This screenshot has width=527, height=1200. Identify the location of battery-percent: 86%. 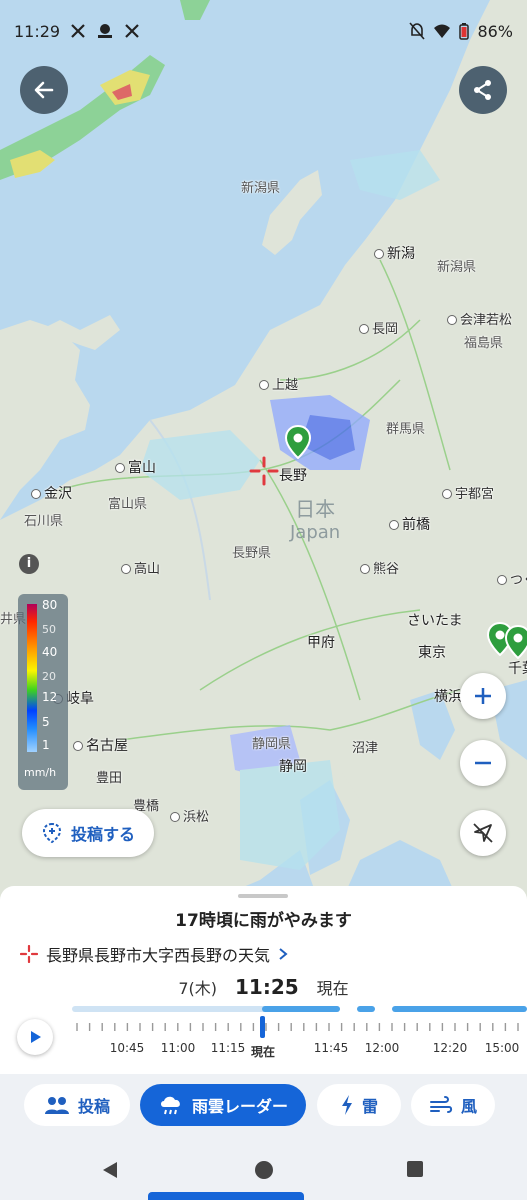
(495, 31).